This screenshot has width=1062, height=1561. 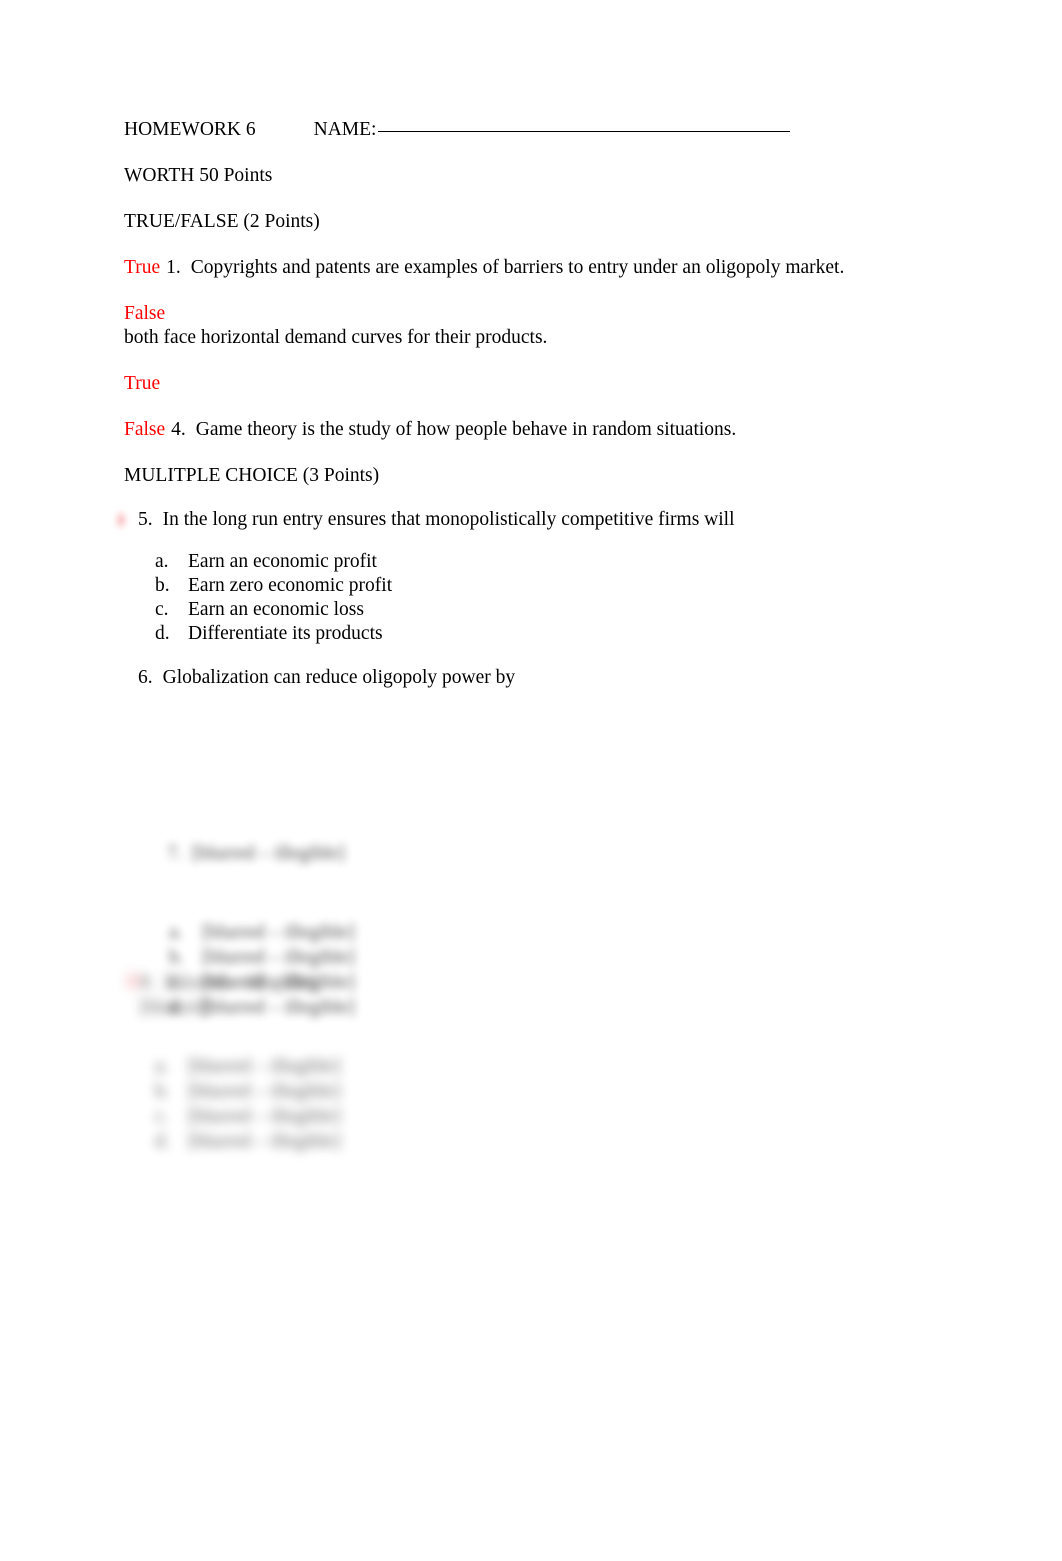 I want to click on question-8-body: [blurred – illegible], so click(x=241, y=982).